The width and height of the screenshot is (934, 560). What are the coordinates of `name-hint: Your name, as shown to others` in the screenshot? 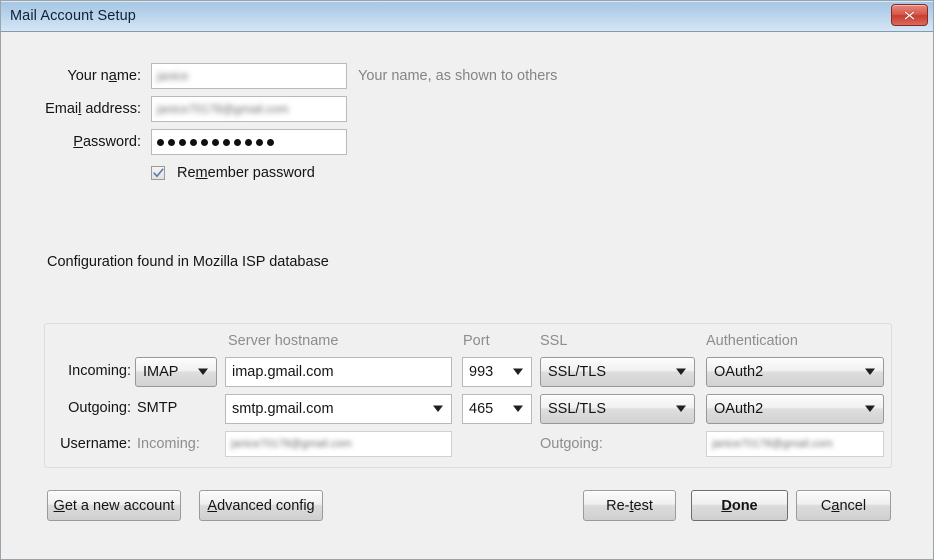 It's located at (458, 76).